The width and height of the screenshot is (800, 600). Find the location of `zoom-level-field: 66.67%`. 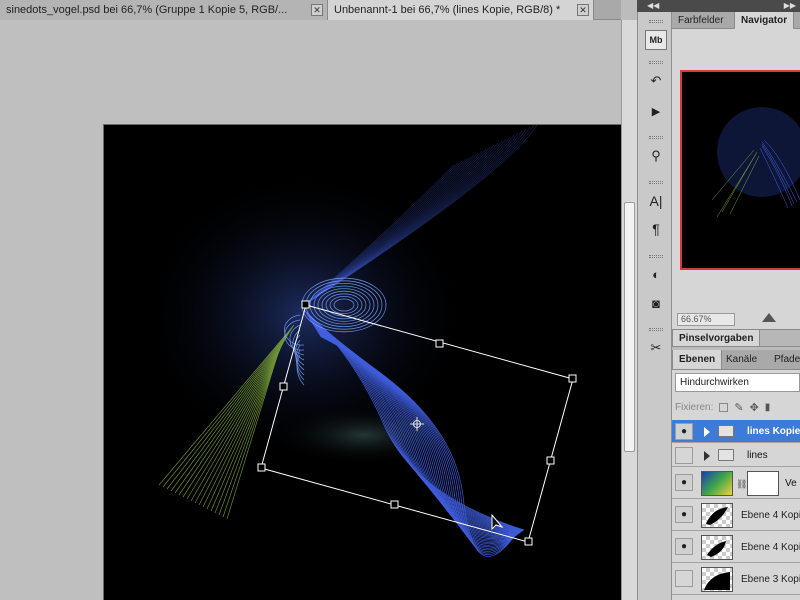

zoom-level-field: 66.67% is located at coordinates (706, 319).